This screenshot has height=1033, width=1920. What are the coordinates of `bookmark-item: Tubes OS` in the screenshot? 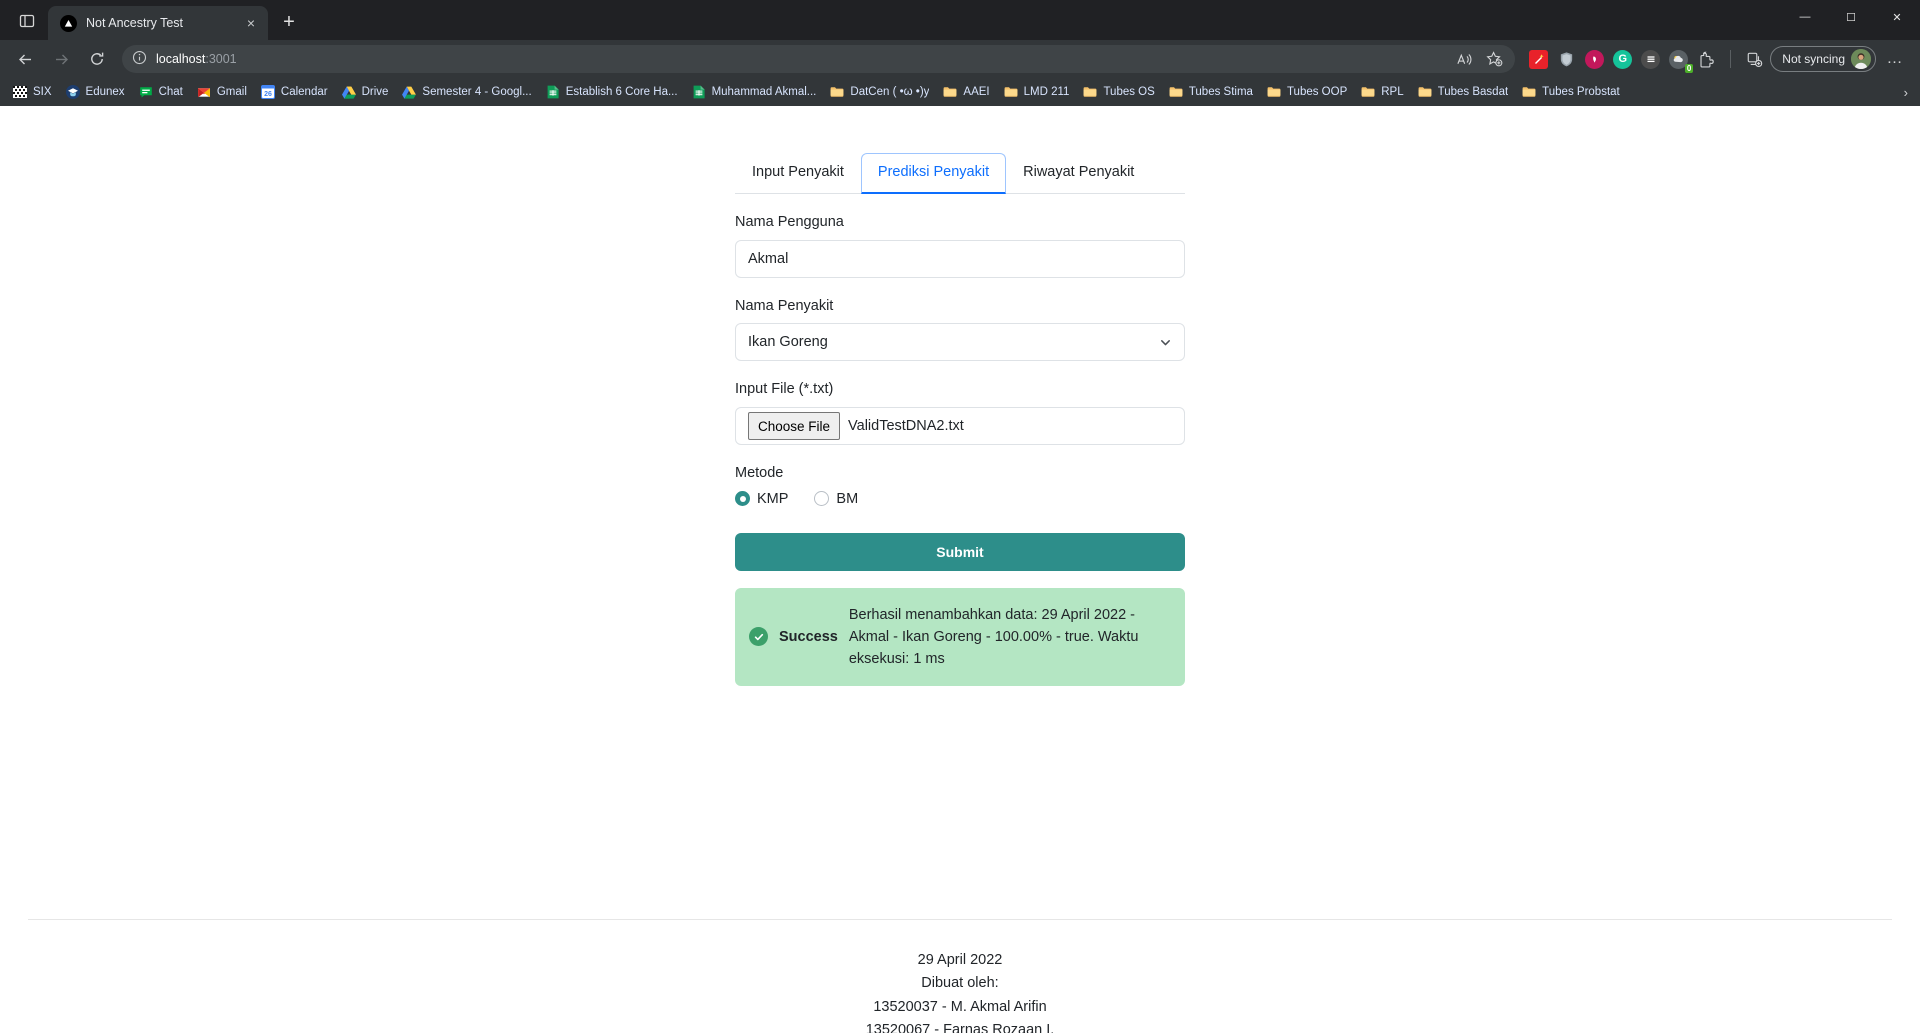 It's located at (1118, 92).